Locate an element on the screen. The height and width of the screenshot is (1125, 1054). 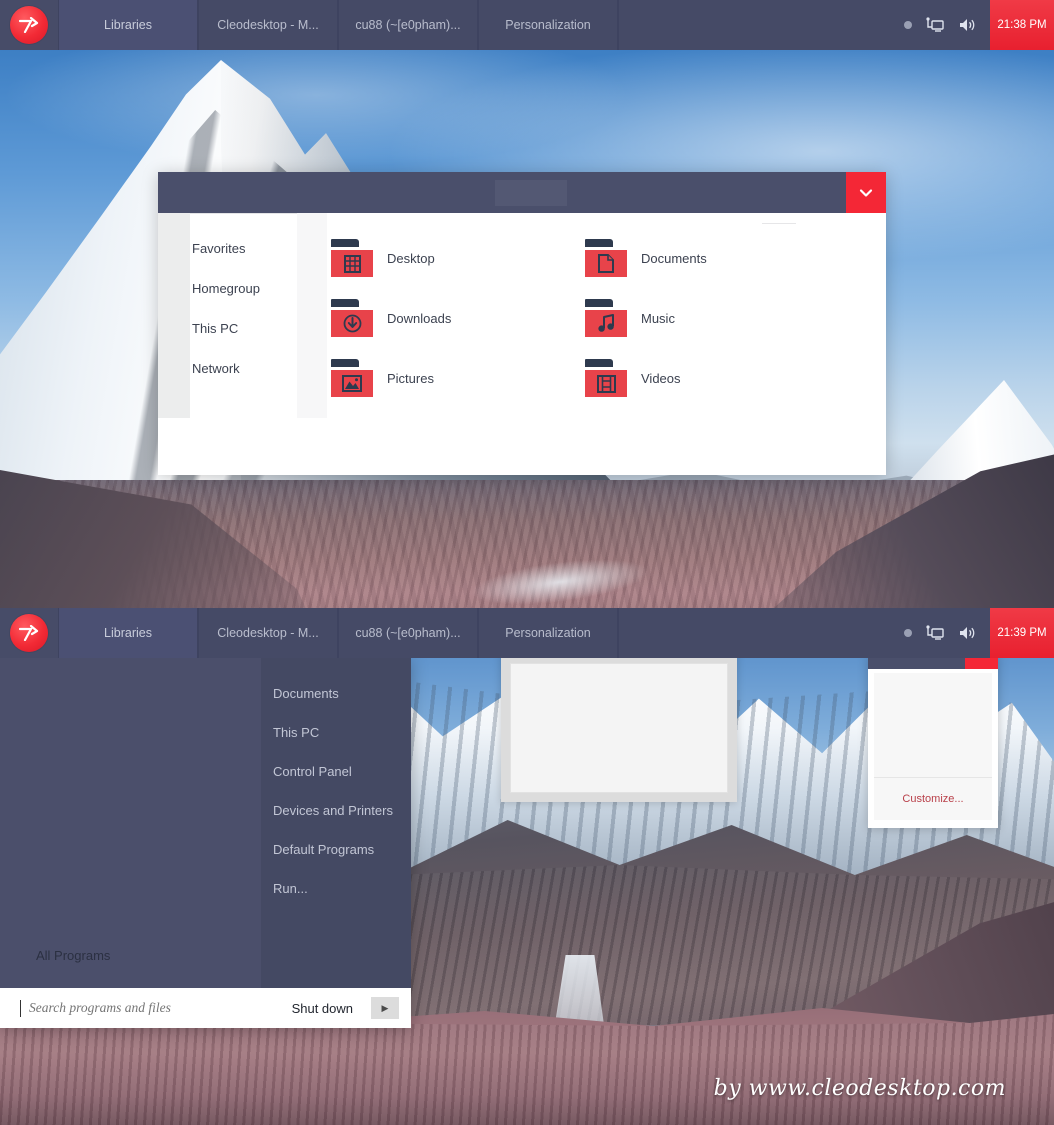
taskbar-button-label: Personalization is located at coordinates (548, 25).